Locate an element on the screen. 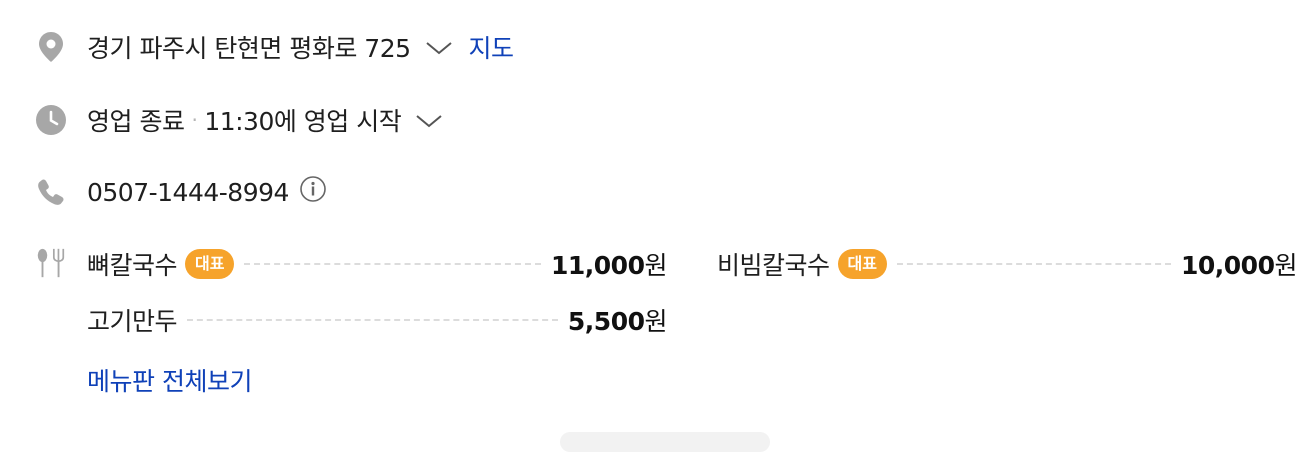 This screenshot has height=452, width=1306. address-text: 경기 파주시 탄현면 평화로 725 is located at coordinates (249, 48).